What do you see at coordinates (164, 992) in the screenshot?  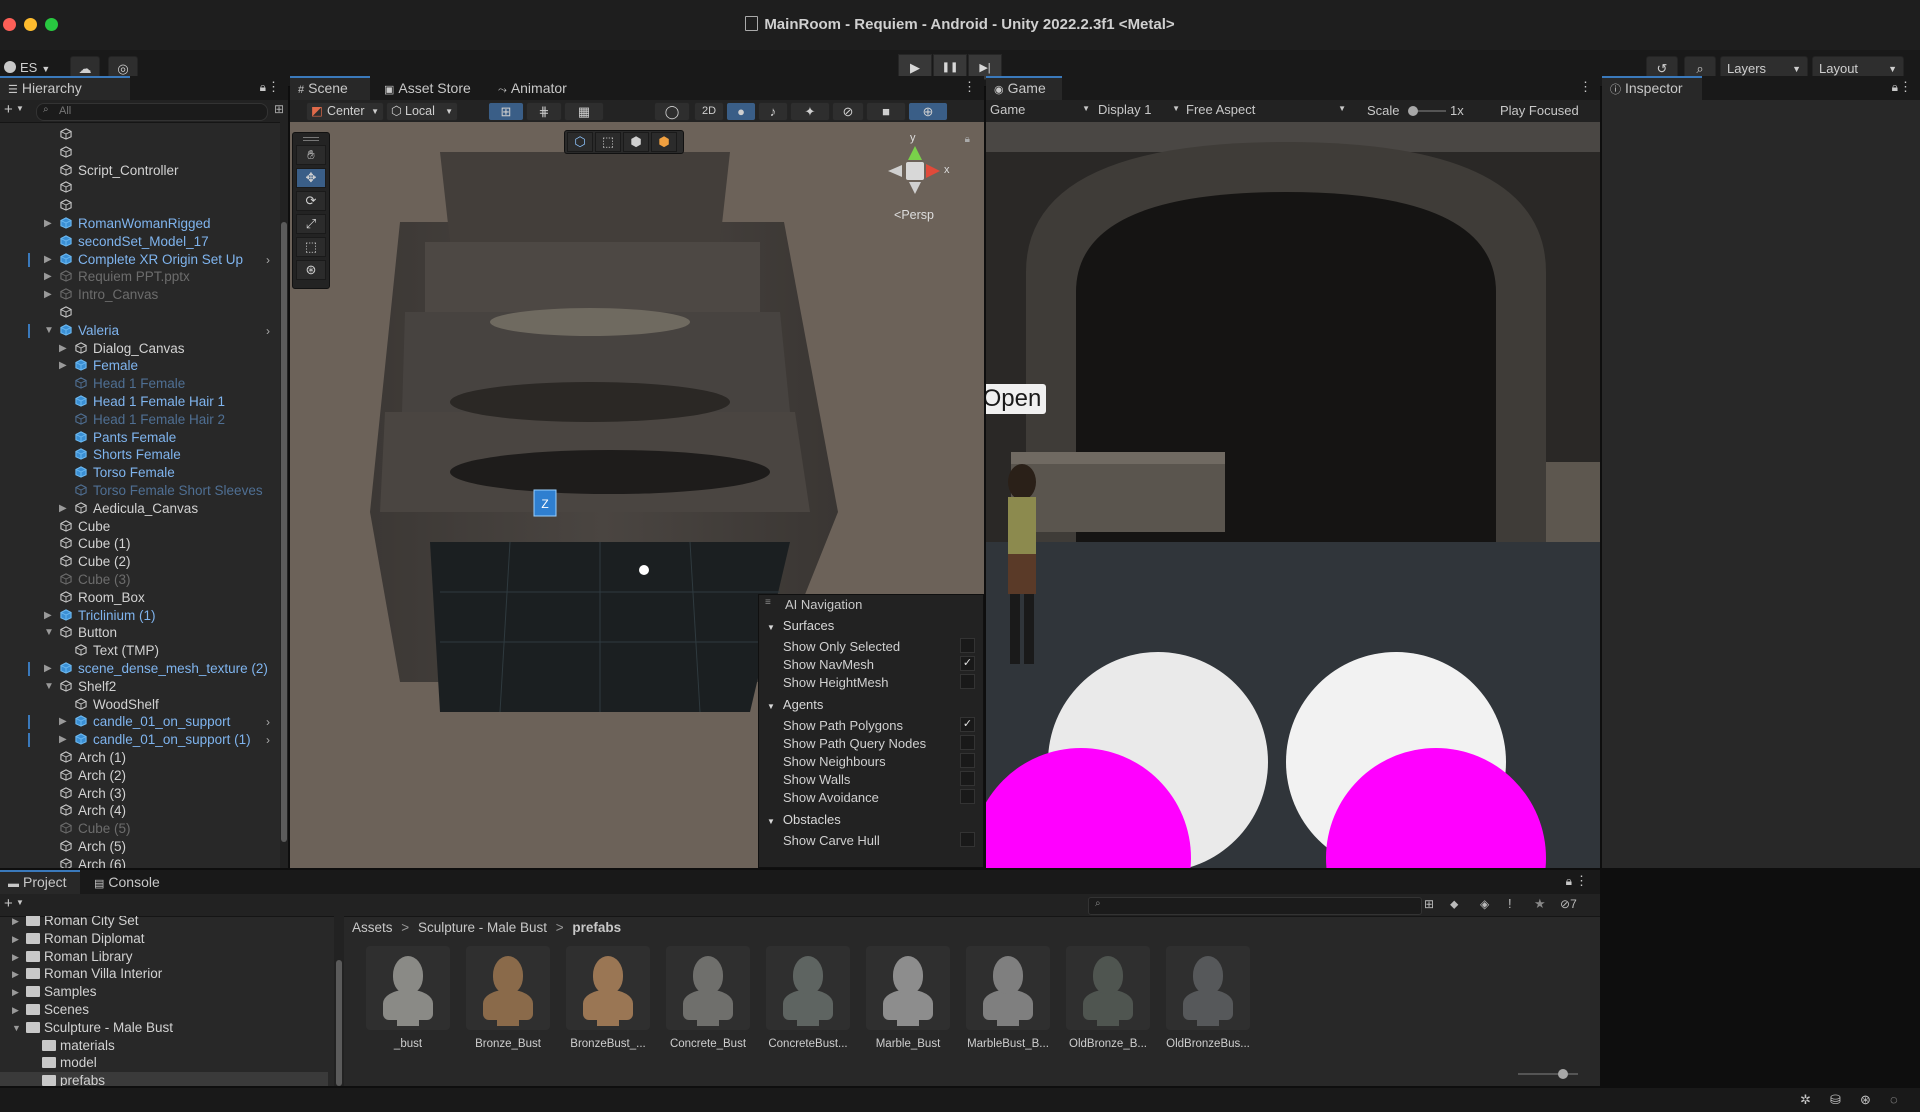 I see `project-folder-item: ▶ Samples` at bounding box center [164, 992].